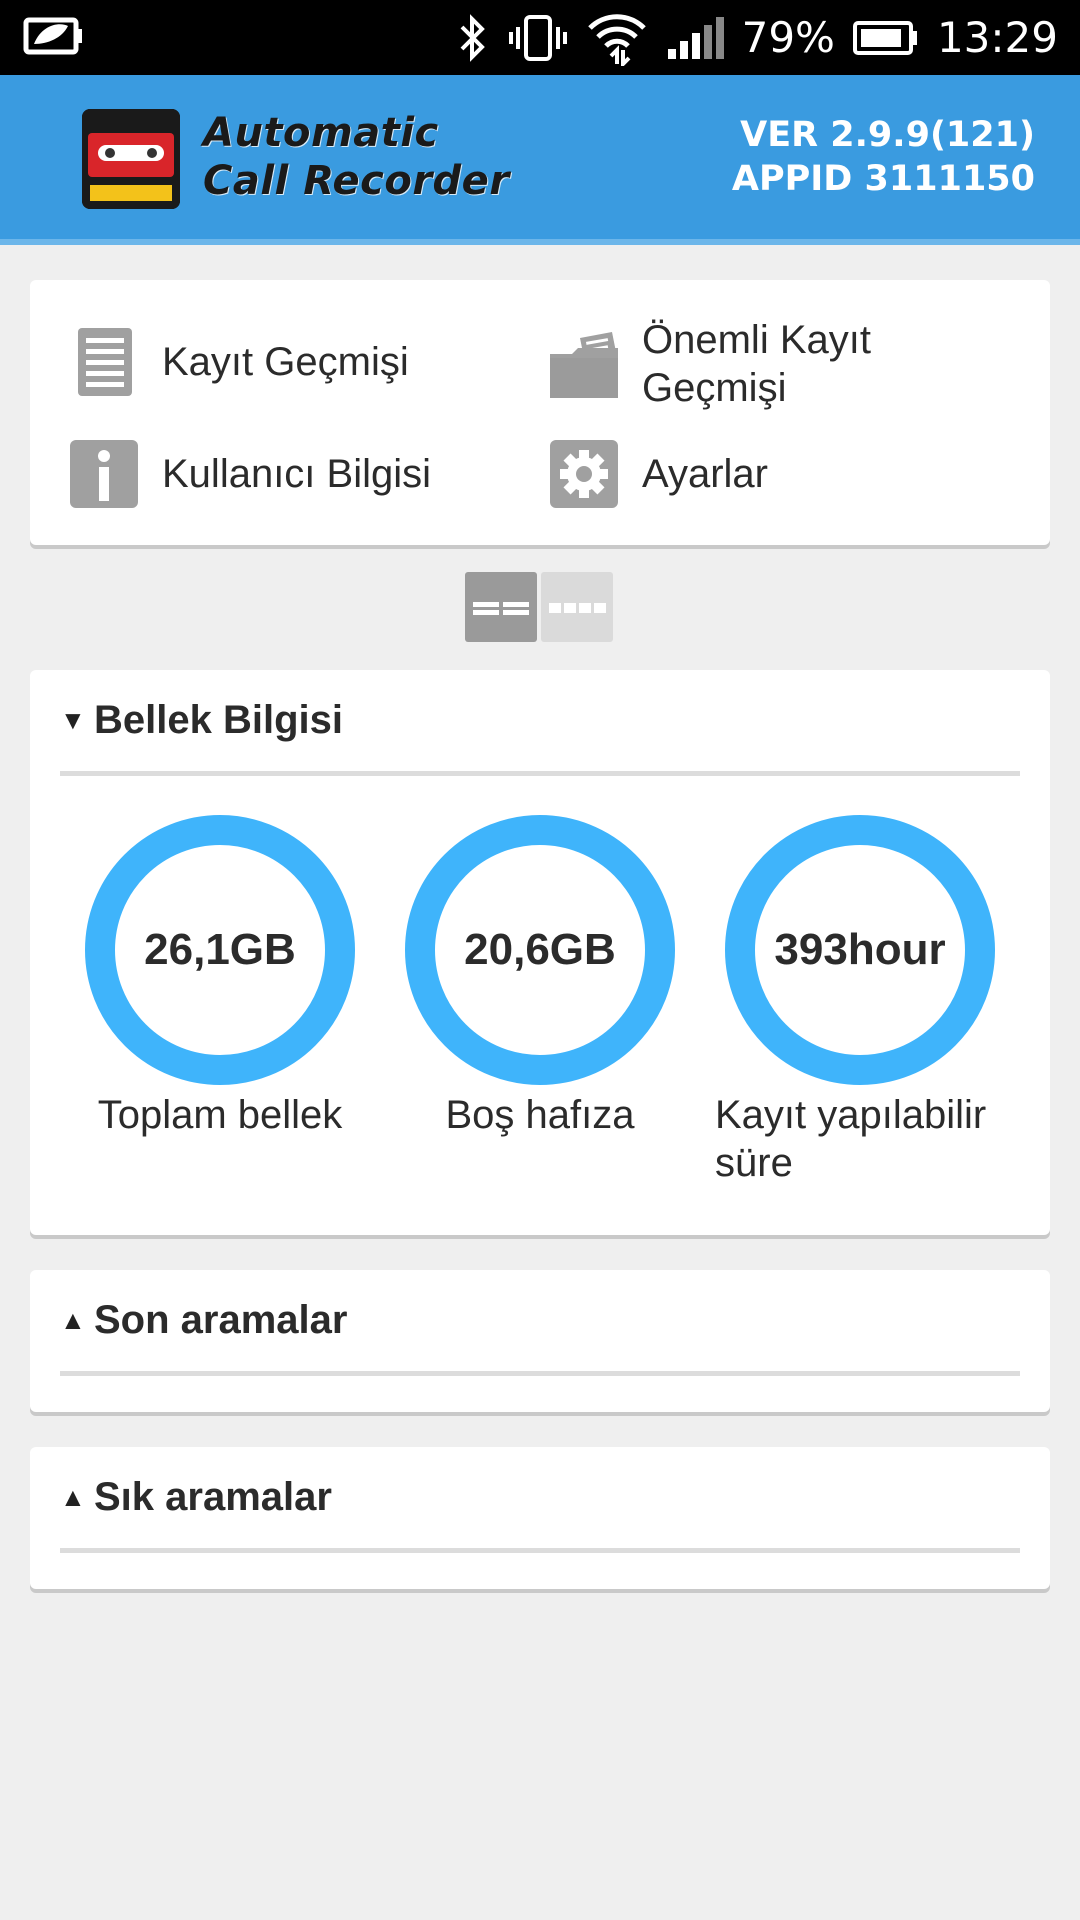 The height and width of the screenshot is (1920, 1080). Describe the element at coordinates (53, 38) in the screenshot. I see `battery-saver-icon` at that location.